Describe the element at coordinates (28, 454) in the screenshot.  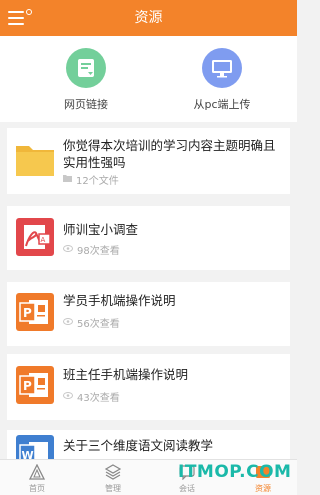
I see `svg-text: W` at that location.